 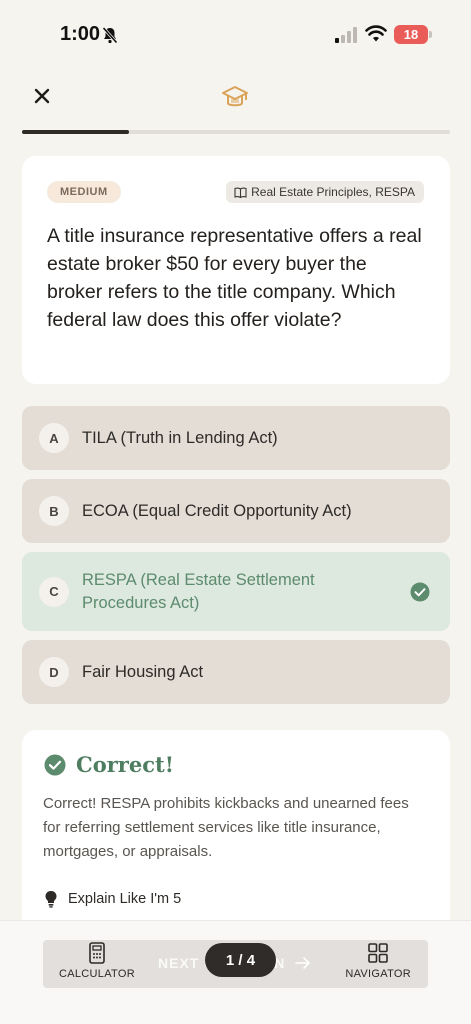 I want to click on difficulty-badge: MEDIUM, so click(x=84, y=192).